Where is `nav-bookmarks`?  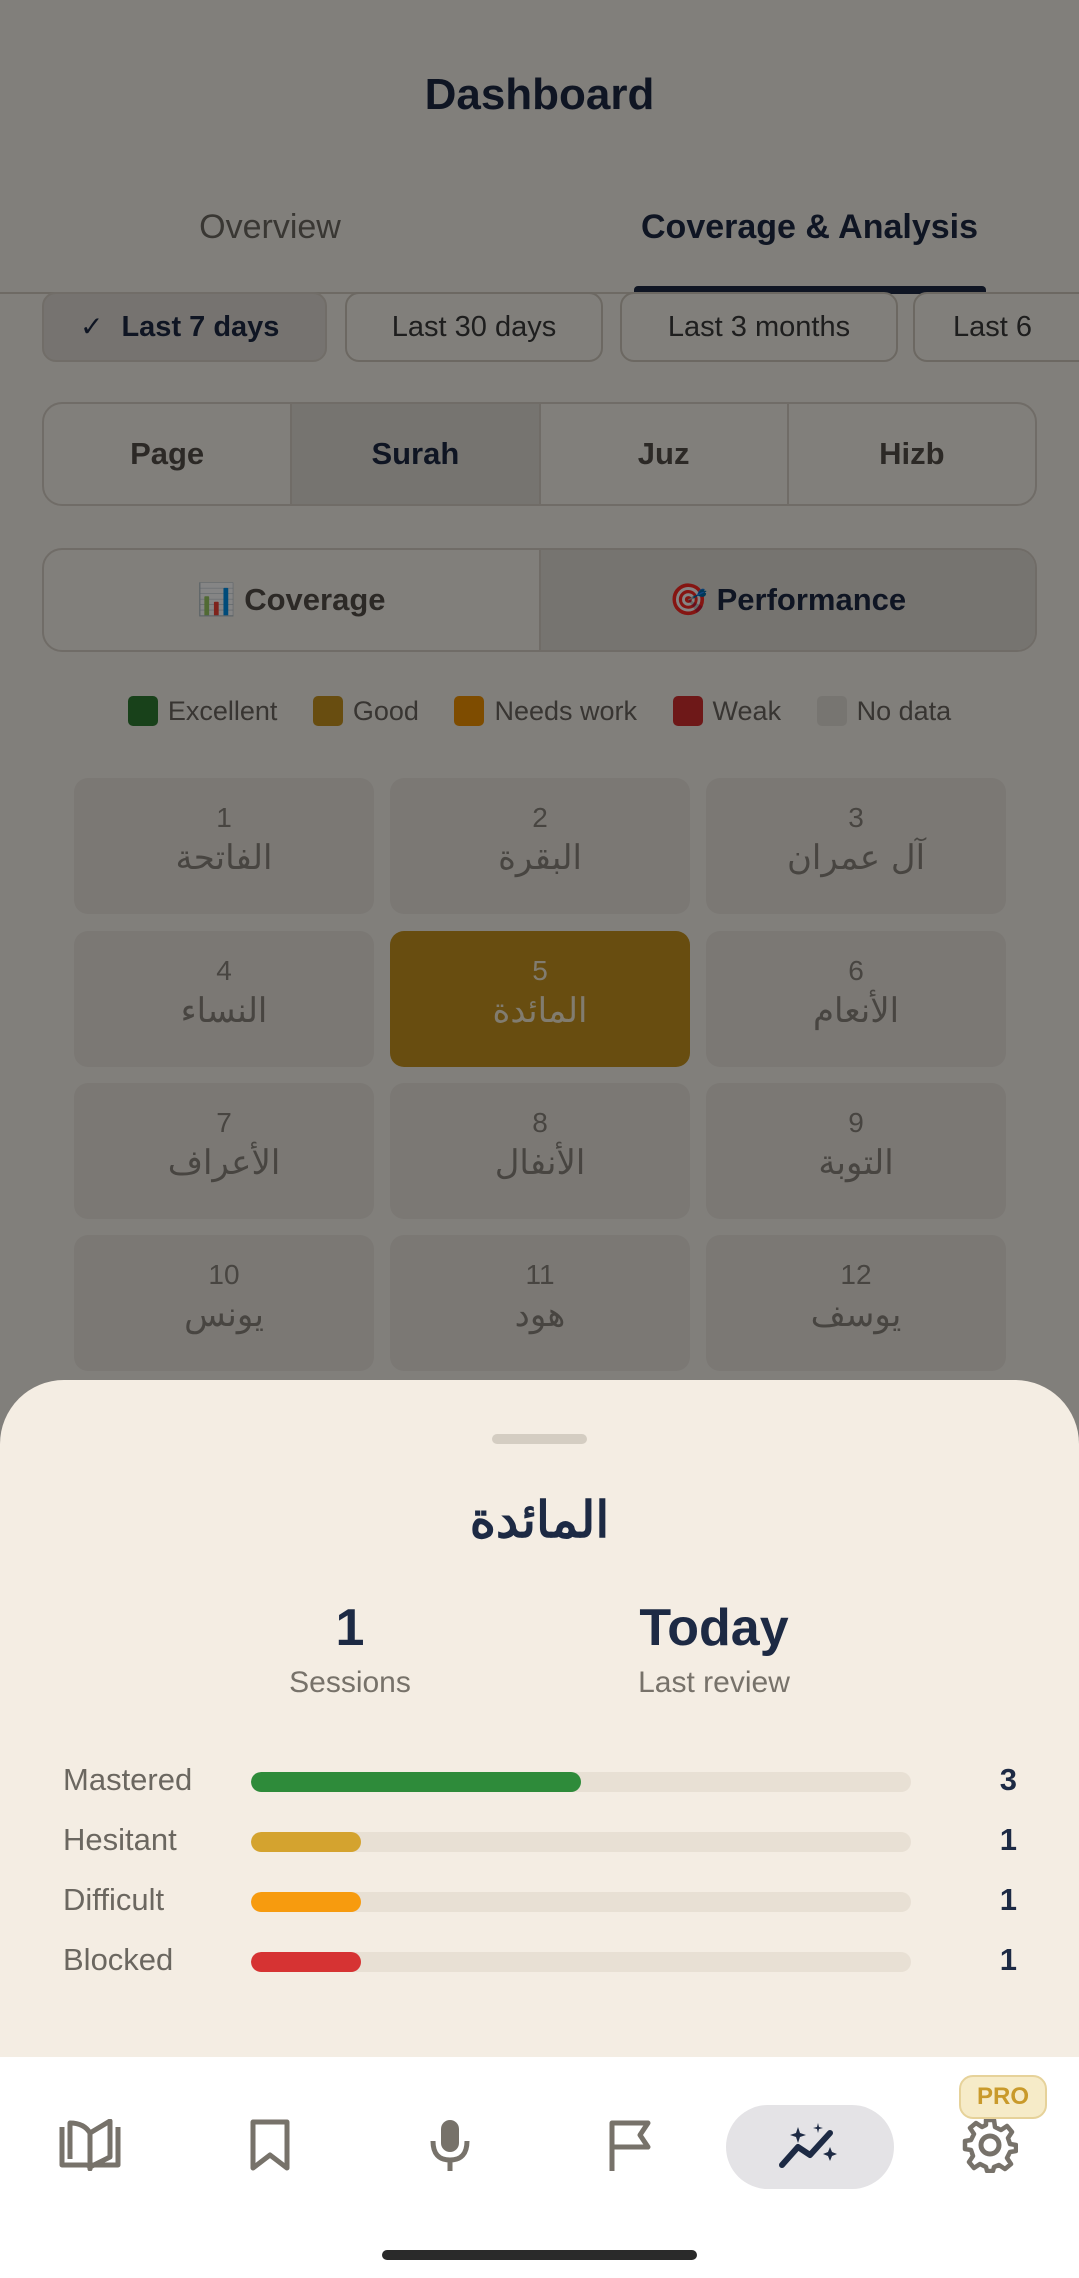
nav-bookmarks is located at coordinates (270, 2147).